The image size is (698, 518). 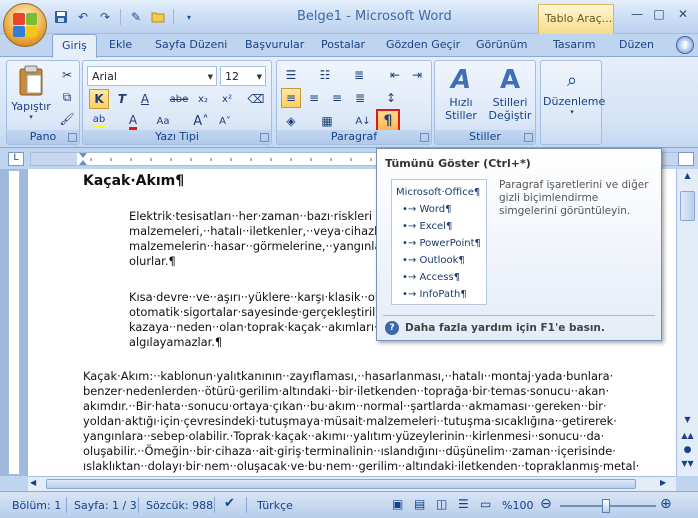 What do you see at coordinates (67, 119) in the screenshot?
I see `format-painter-icon: 🖌` at bounding box center [67, 119].